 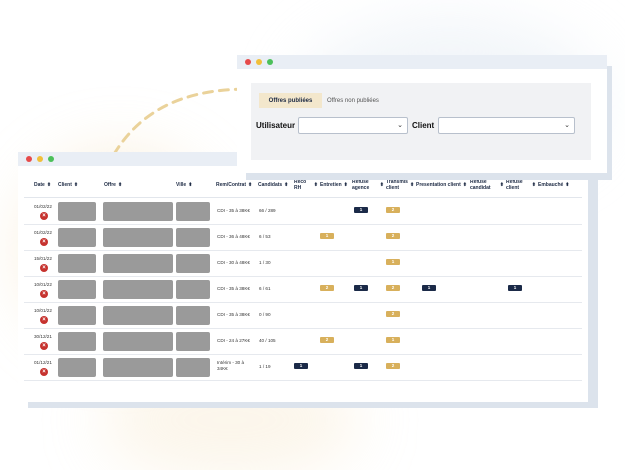 What do you see at coordinates (397, 185) in the screenshot?
I see `column-header-label: Transmis client` at bounding box center [397, 185].